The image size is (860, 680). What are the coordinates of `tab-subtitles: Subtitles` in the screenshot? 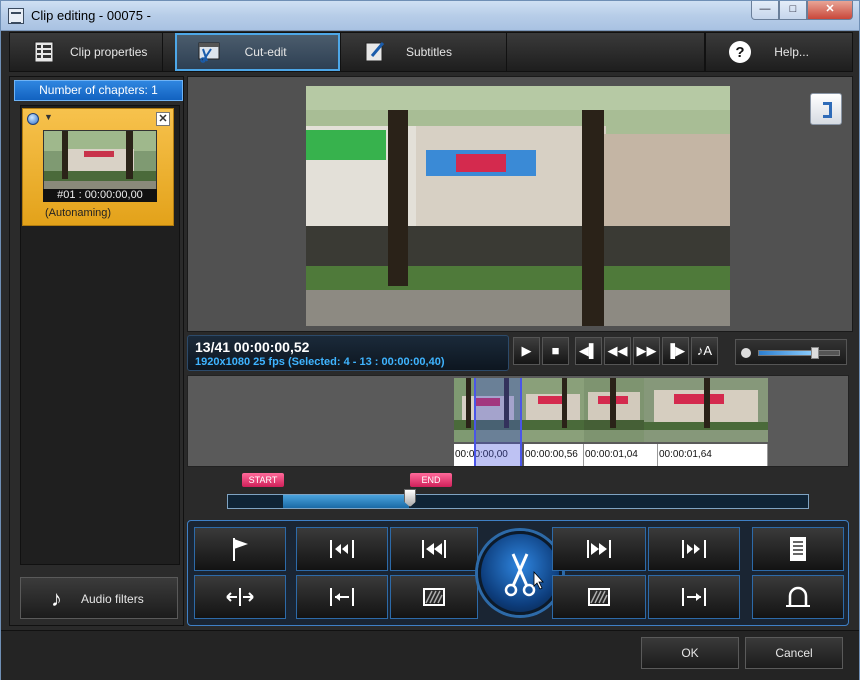 It's located at (424, 52).